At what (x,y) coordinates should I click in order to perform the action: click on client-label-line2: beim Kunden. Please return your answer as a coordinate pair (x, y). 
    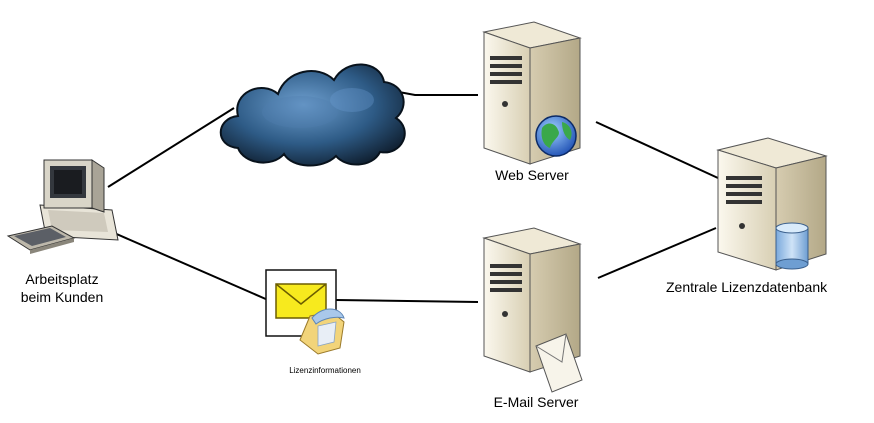
    Looking at the image, I should click on (62, 297).